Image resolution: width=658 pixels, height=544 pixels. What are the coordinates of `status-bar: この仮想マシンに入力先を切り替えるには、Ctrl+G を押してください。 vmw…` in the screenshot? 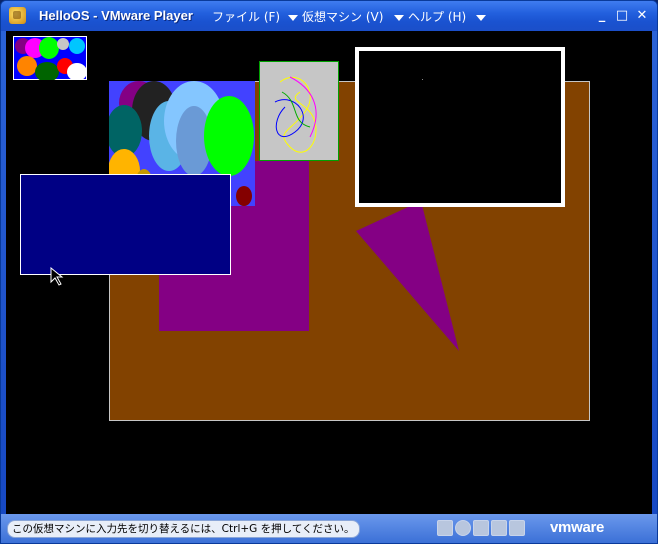 It's located at (329, 528).